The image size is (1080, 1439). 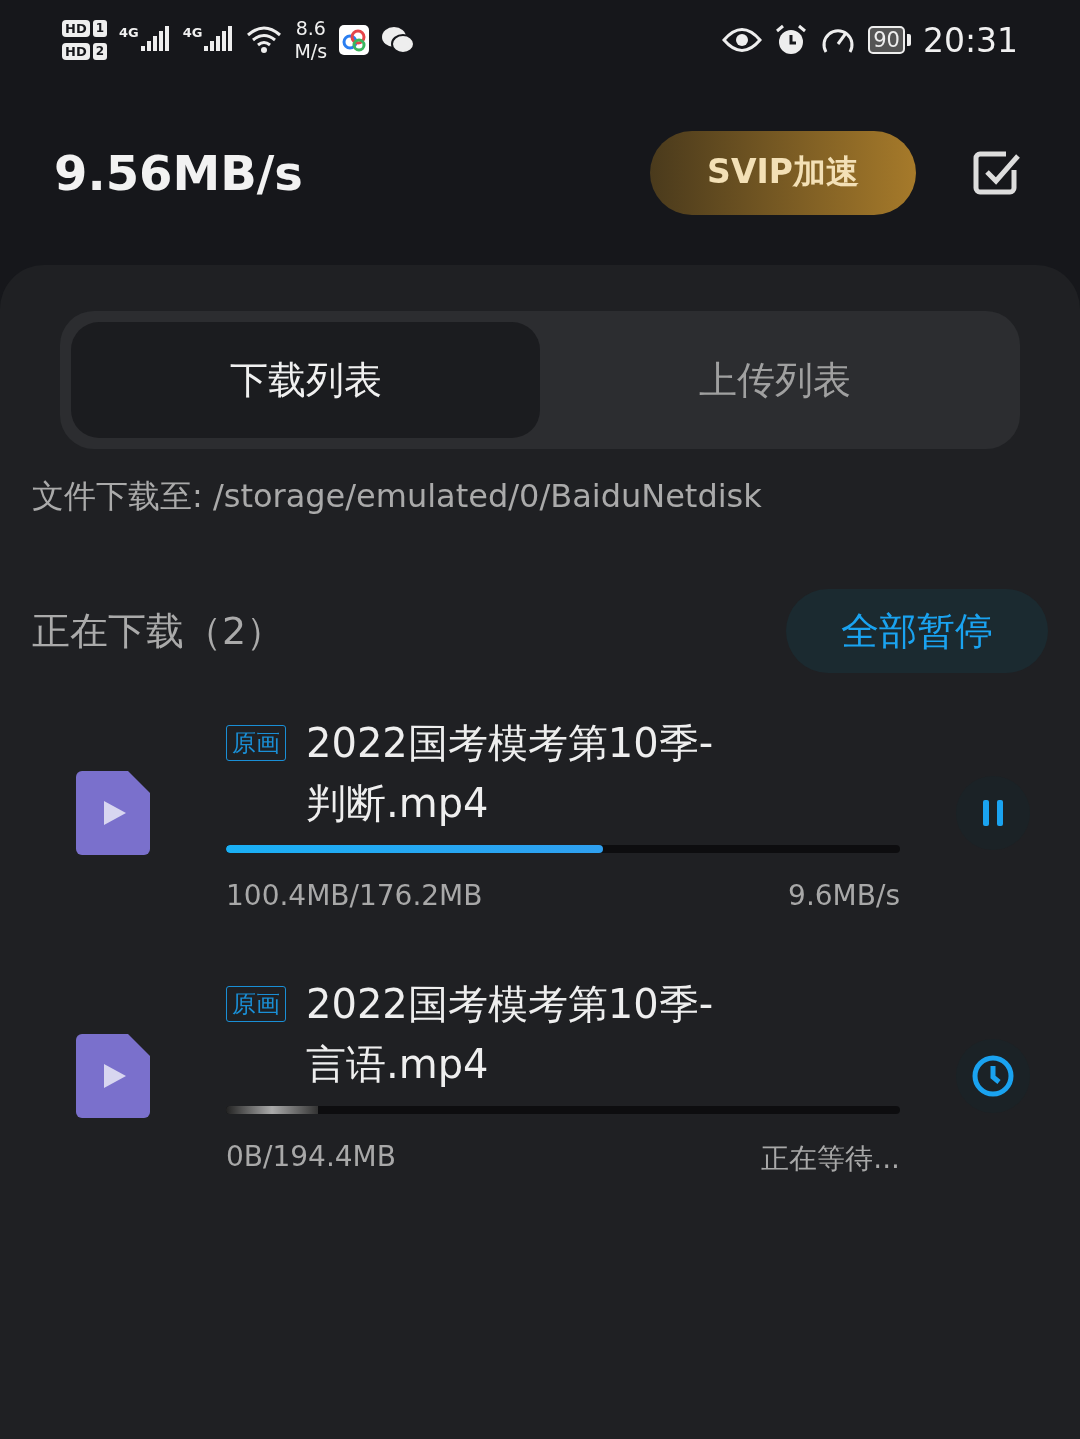 What do you see at coordinates (886, 40) in the screenshot?
I see `battery-level: 90` at bounding box center [886, 40].